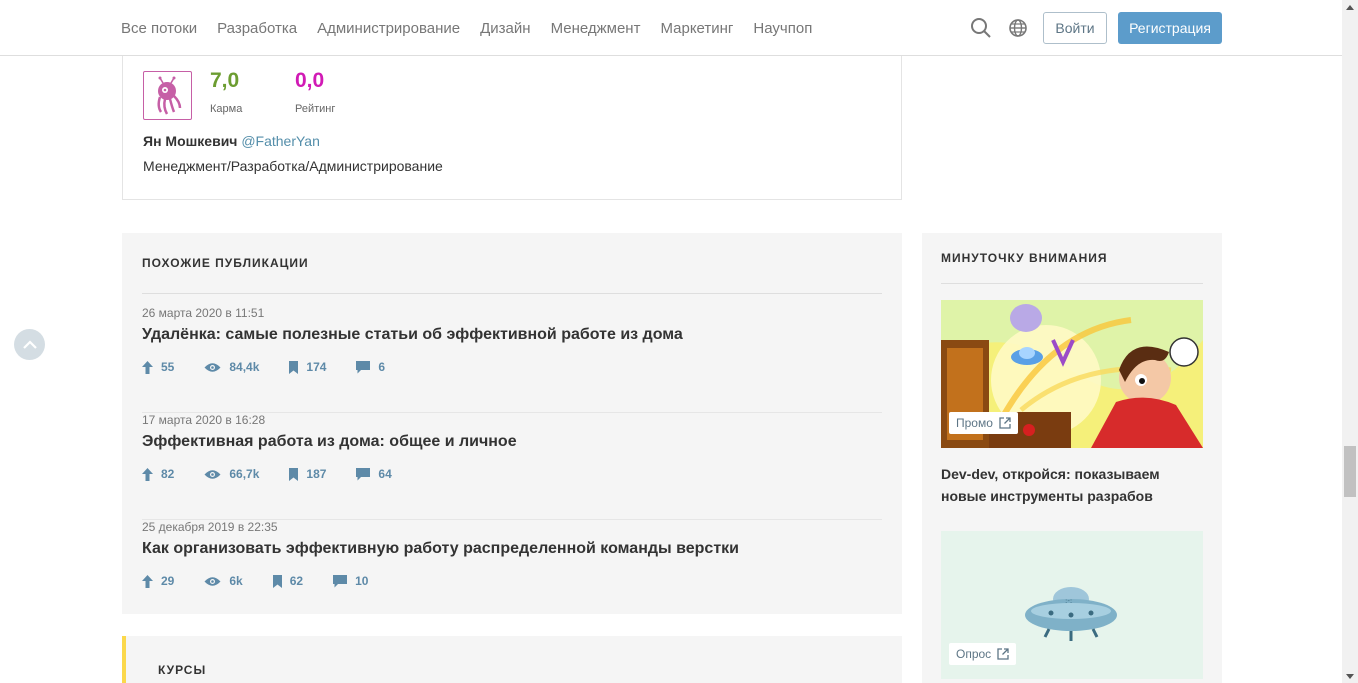  I want to click on bookmarks-count: 62, so click(296, 581).